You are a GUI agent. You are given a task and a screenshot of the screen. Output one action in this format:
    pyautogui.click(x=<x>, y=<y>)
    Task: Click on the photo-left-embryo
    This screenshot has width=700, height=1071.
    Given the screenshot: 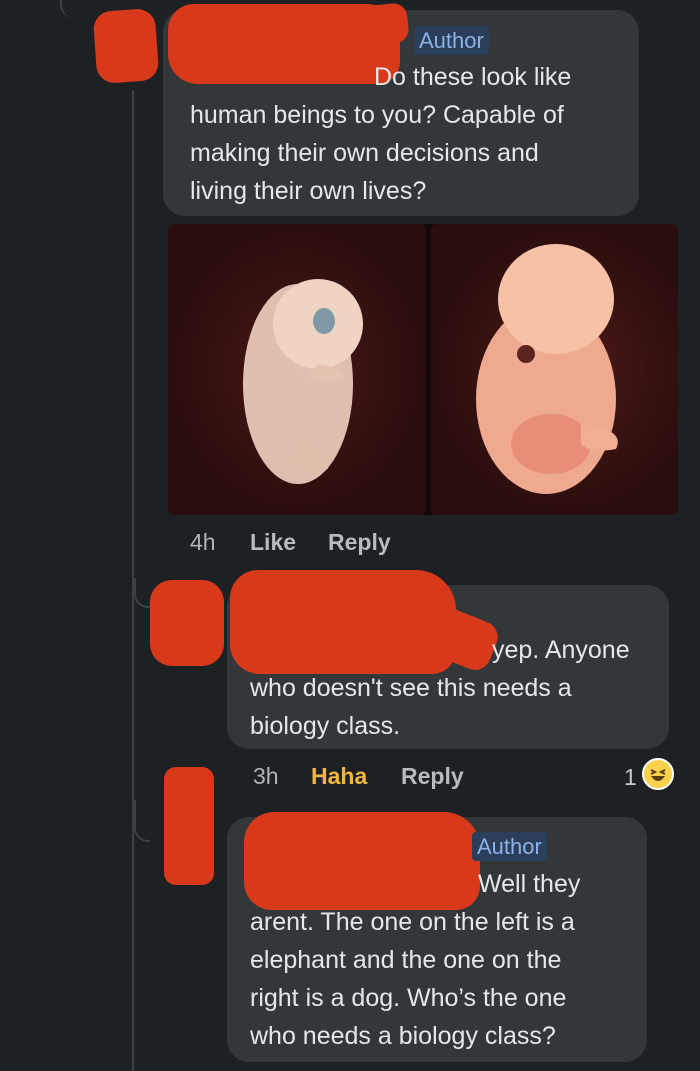 What is the action you would take?
    pyautogui.click(x=297, y=369)
    